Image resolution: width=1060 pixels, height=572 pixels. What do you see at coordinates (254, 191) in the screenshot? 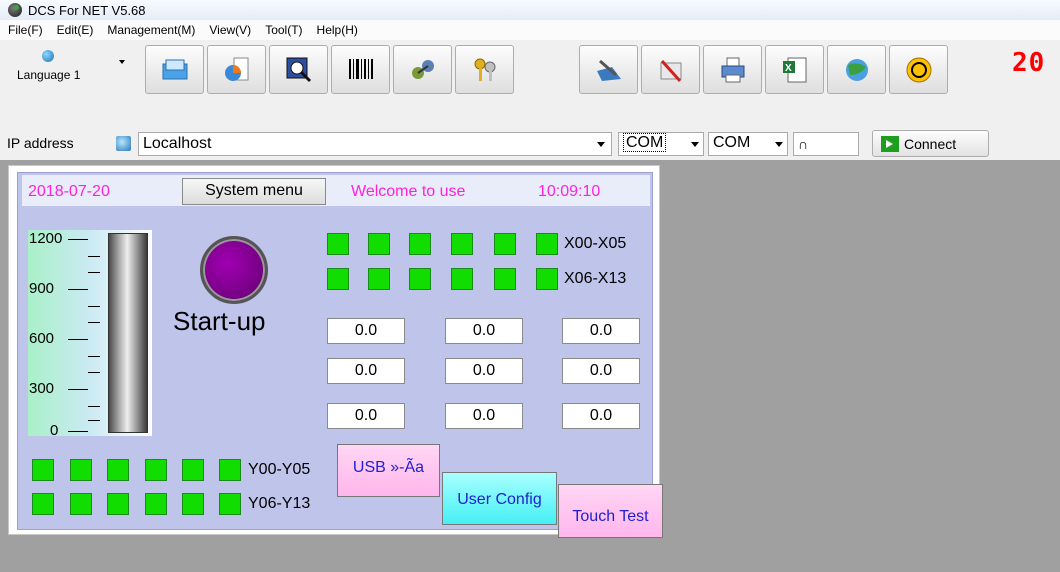
I see `system-menu-button: System menu` at bounding box center [254, 191].